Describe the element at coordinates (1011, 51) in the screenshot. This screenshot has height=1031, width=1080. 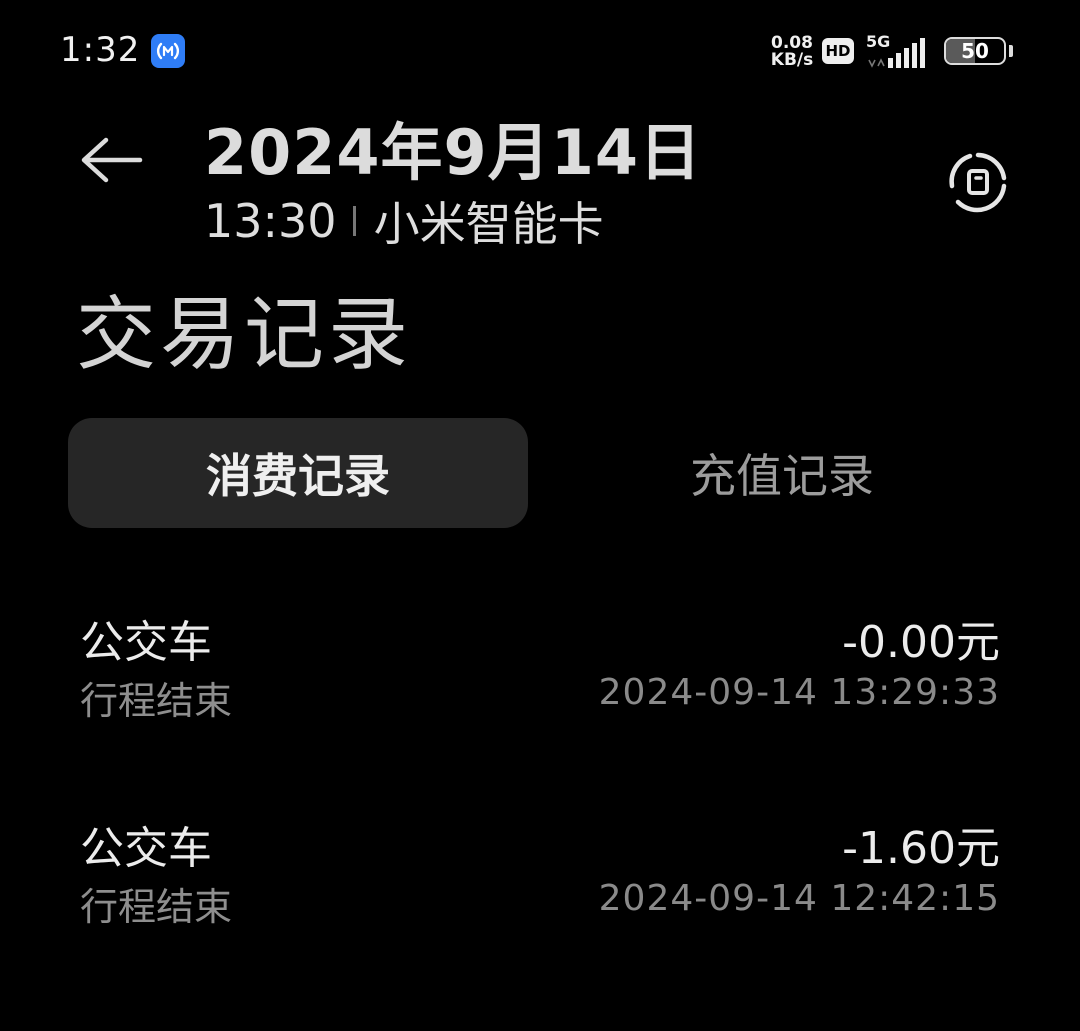
I see `battery-tip` at that location.